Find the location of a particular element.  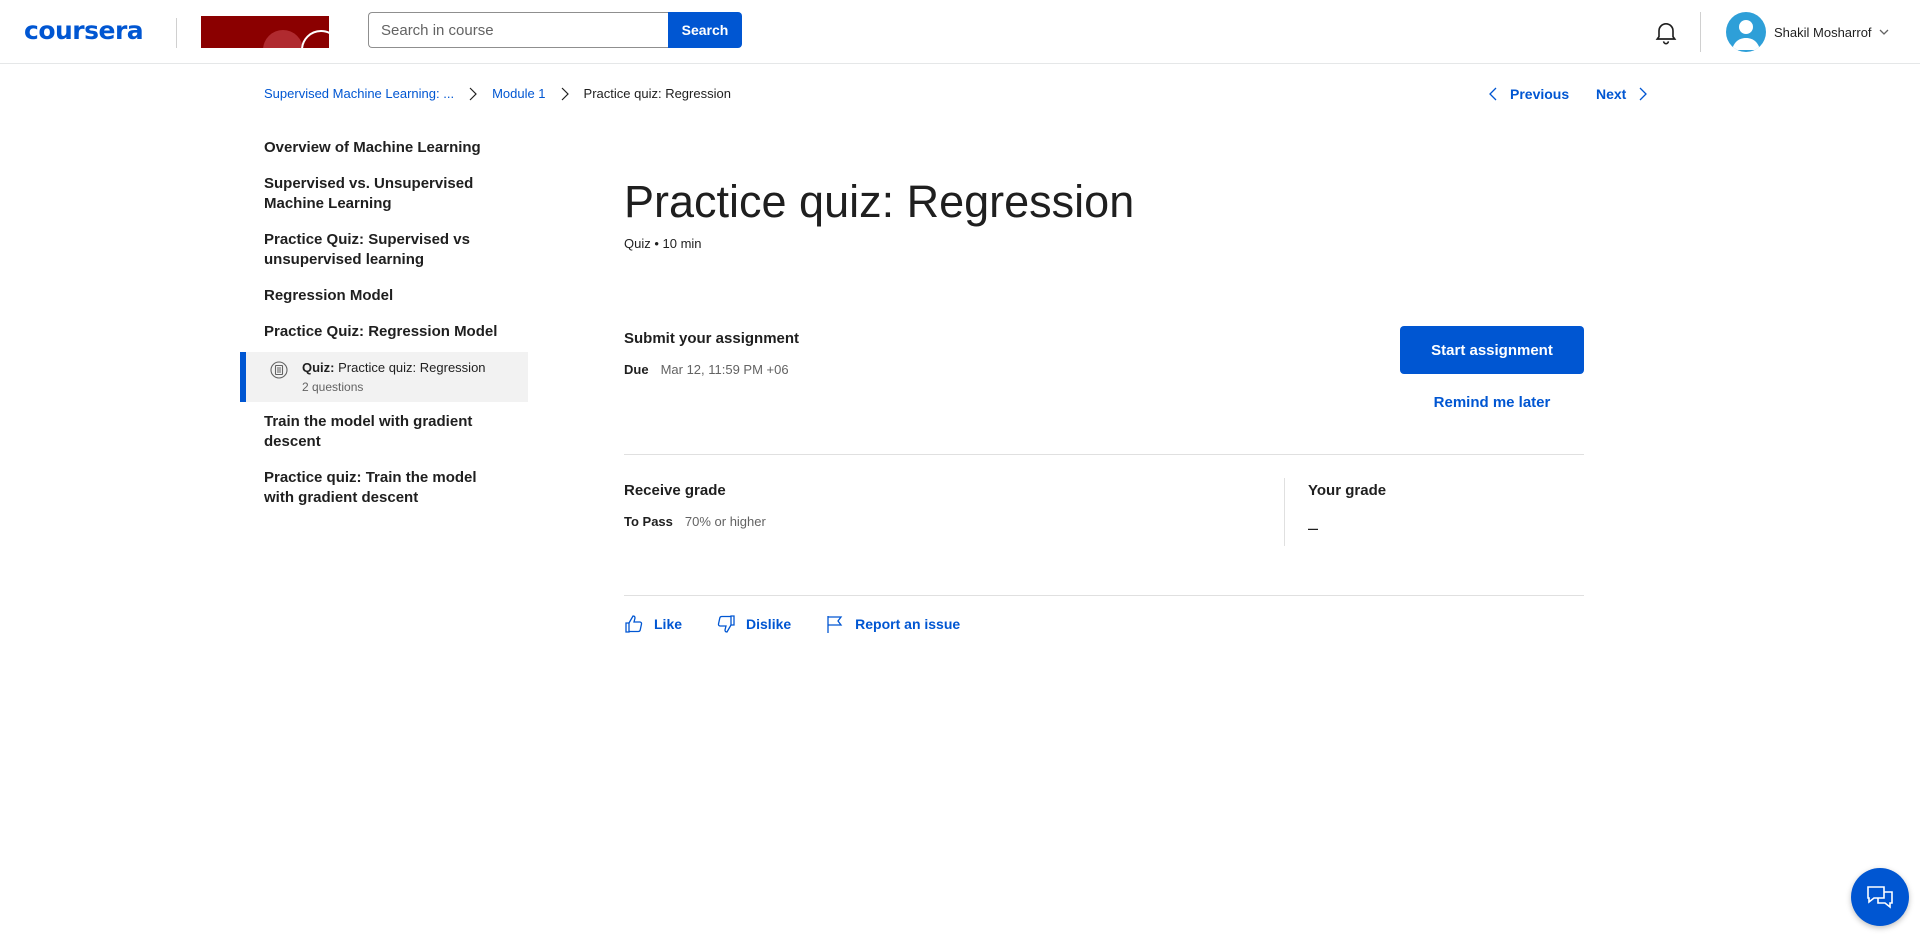

header-divider is located at coordinates (1700, 32).